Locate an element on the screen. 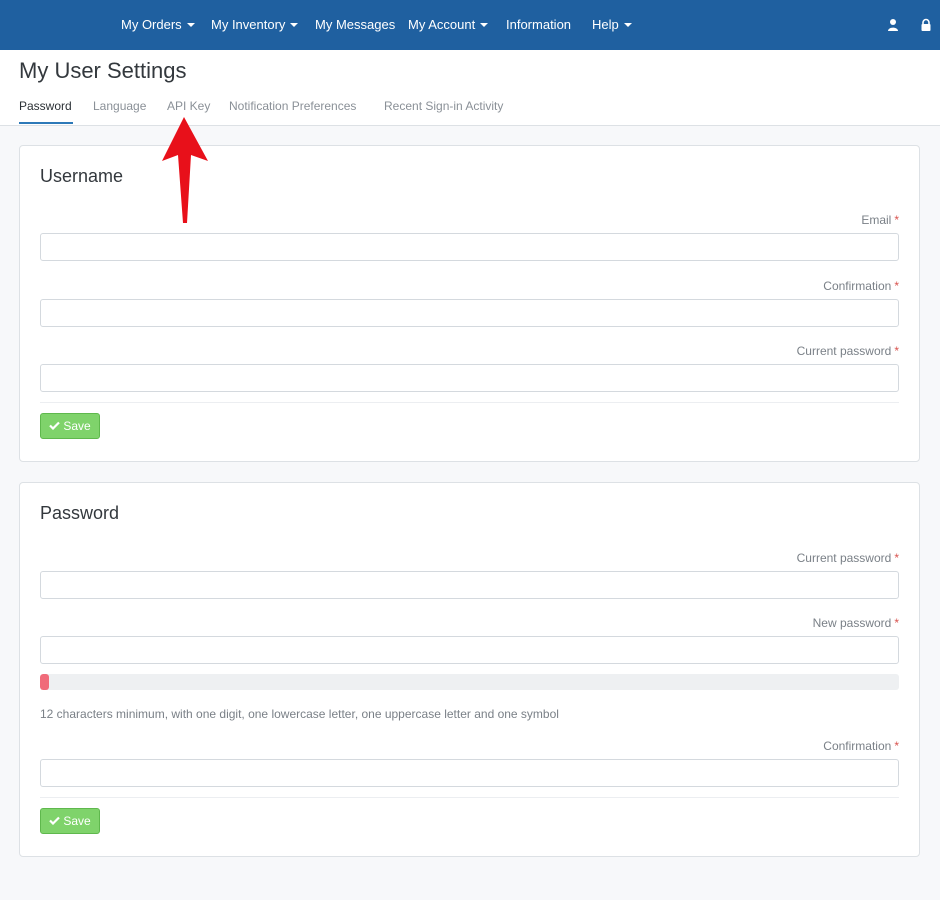 Image resolution: width=940 pixels, height=900 pixels. nav-information: Information is located at coordinates (538, 25).